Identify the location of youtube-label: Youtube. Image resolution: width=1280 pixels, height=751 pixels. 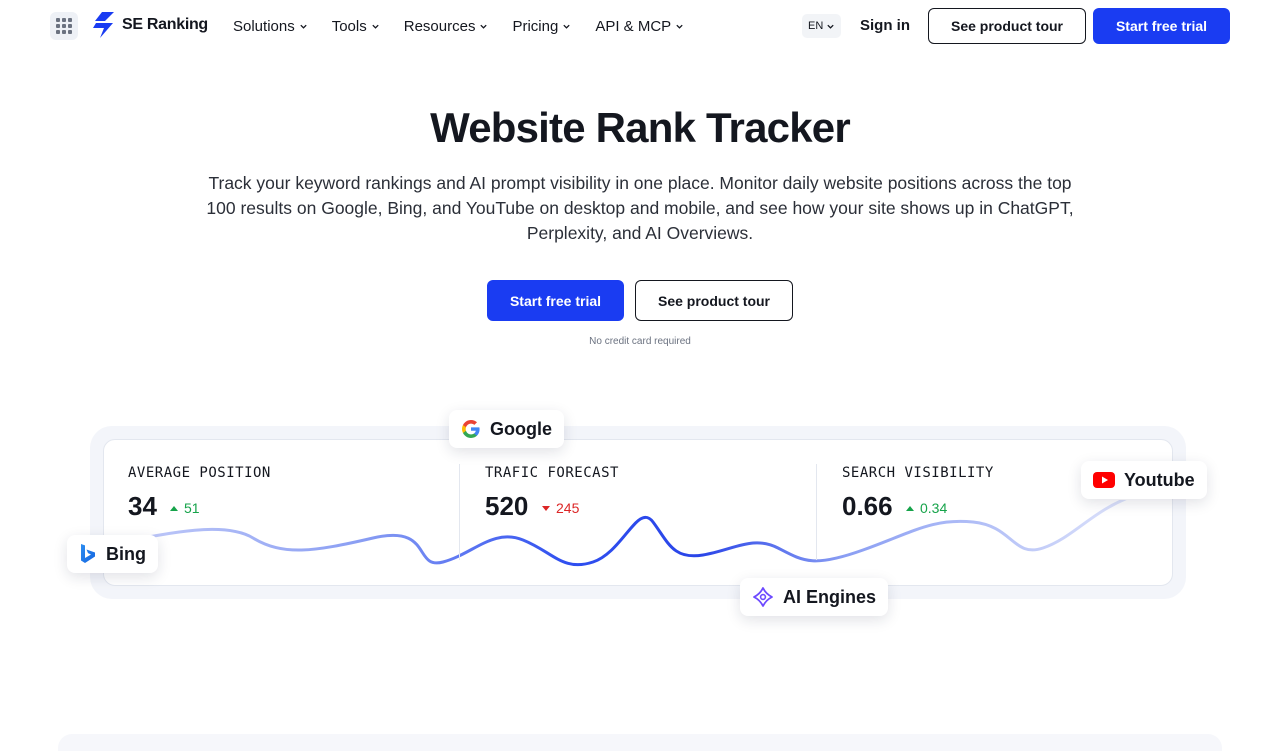
(1159, 479).